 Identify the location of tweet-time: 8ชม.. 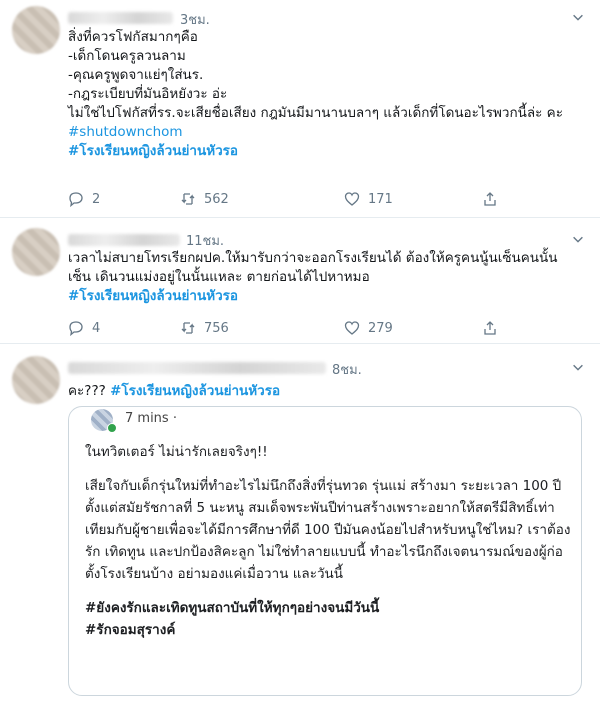
(347, 369).